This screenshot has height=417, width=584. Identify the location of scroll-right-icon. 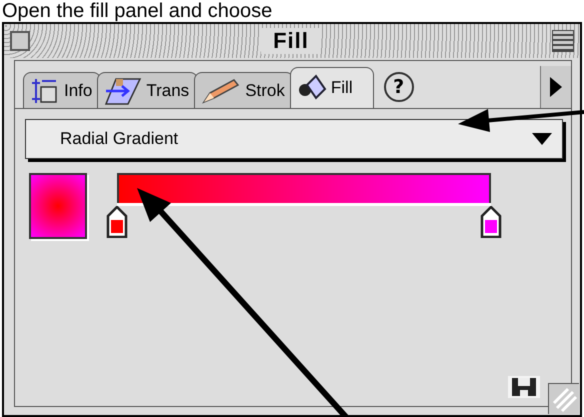
(556, 87).